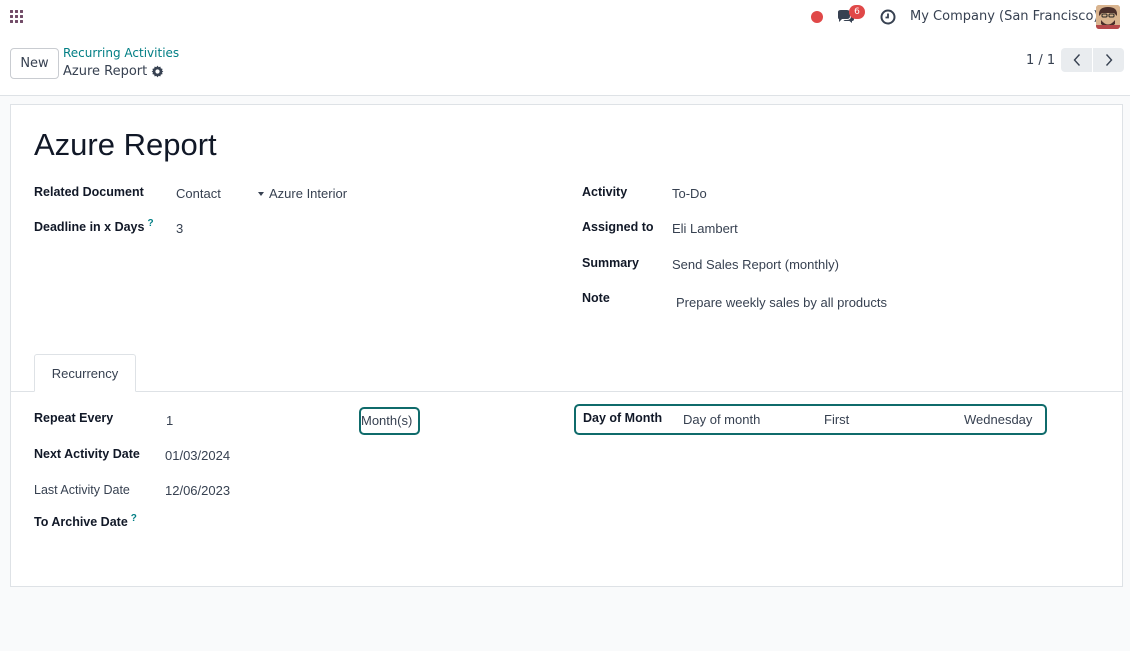  Describe the element at coordinates (169, 420) in the screenshot. I see `repeat-every-field: 1` at that location.